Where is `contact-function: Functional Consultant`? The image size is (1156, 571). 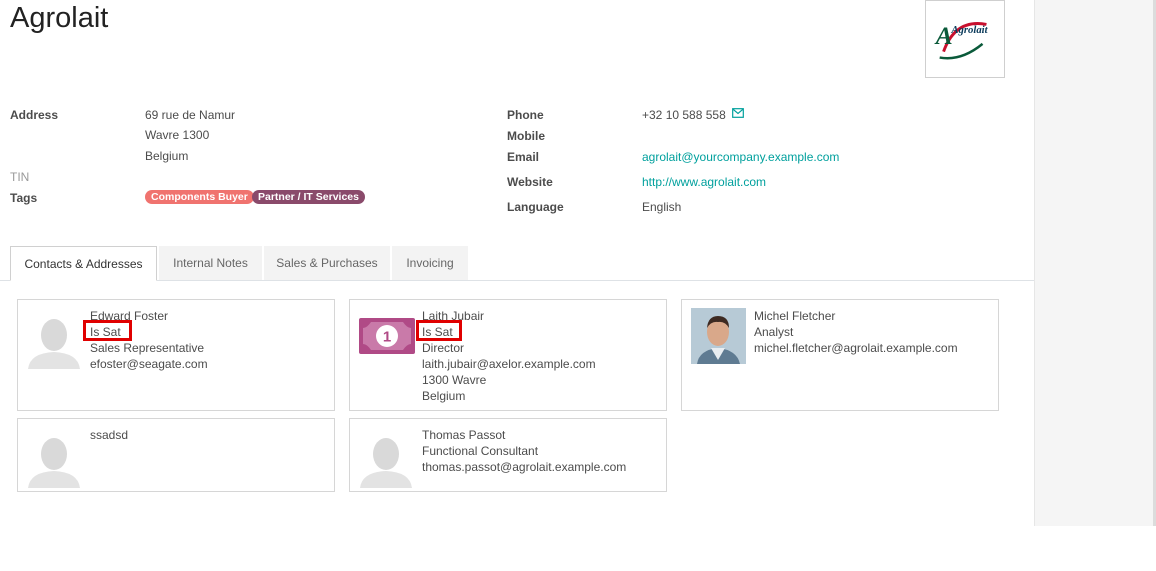 contact-function: Functional Consultant is located at coordinates (480, 451).